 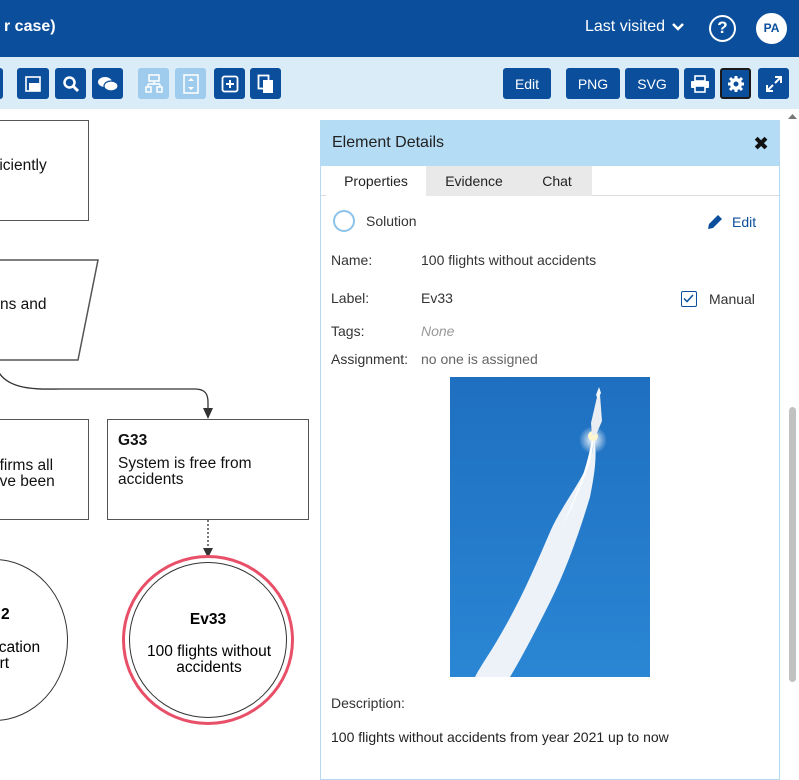 I want to click on scroll-thumb, so click(x=792, y=544).